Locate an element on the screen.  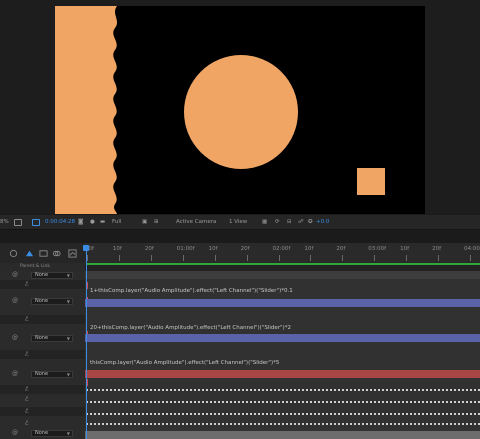
ruler-tick-label: 03:00f is located at coordinates (377, 249).